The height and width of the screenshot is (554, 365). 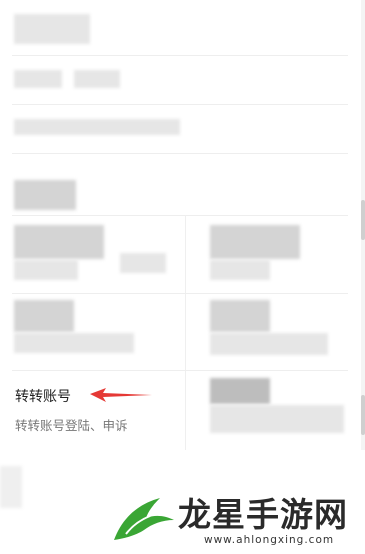 What do you see at coordinates (363, 220) in the screenshot?
I see `scrollbar-thumb` at bounding box center [363, 220].